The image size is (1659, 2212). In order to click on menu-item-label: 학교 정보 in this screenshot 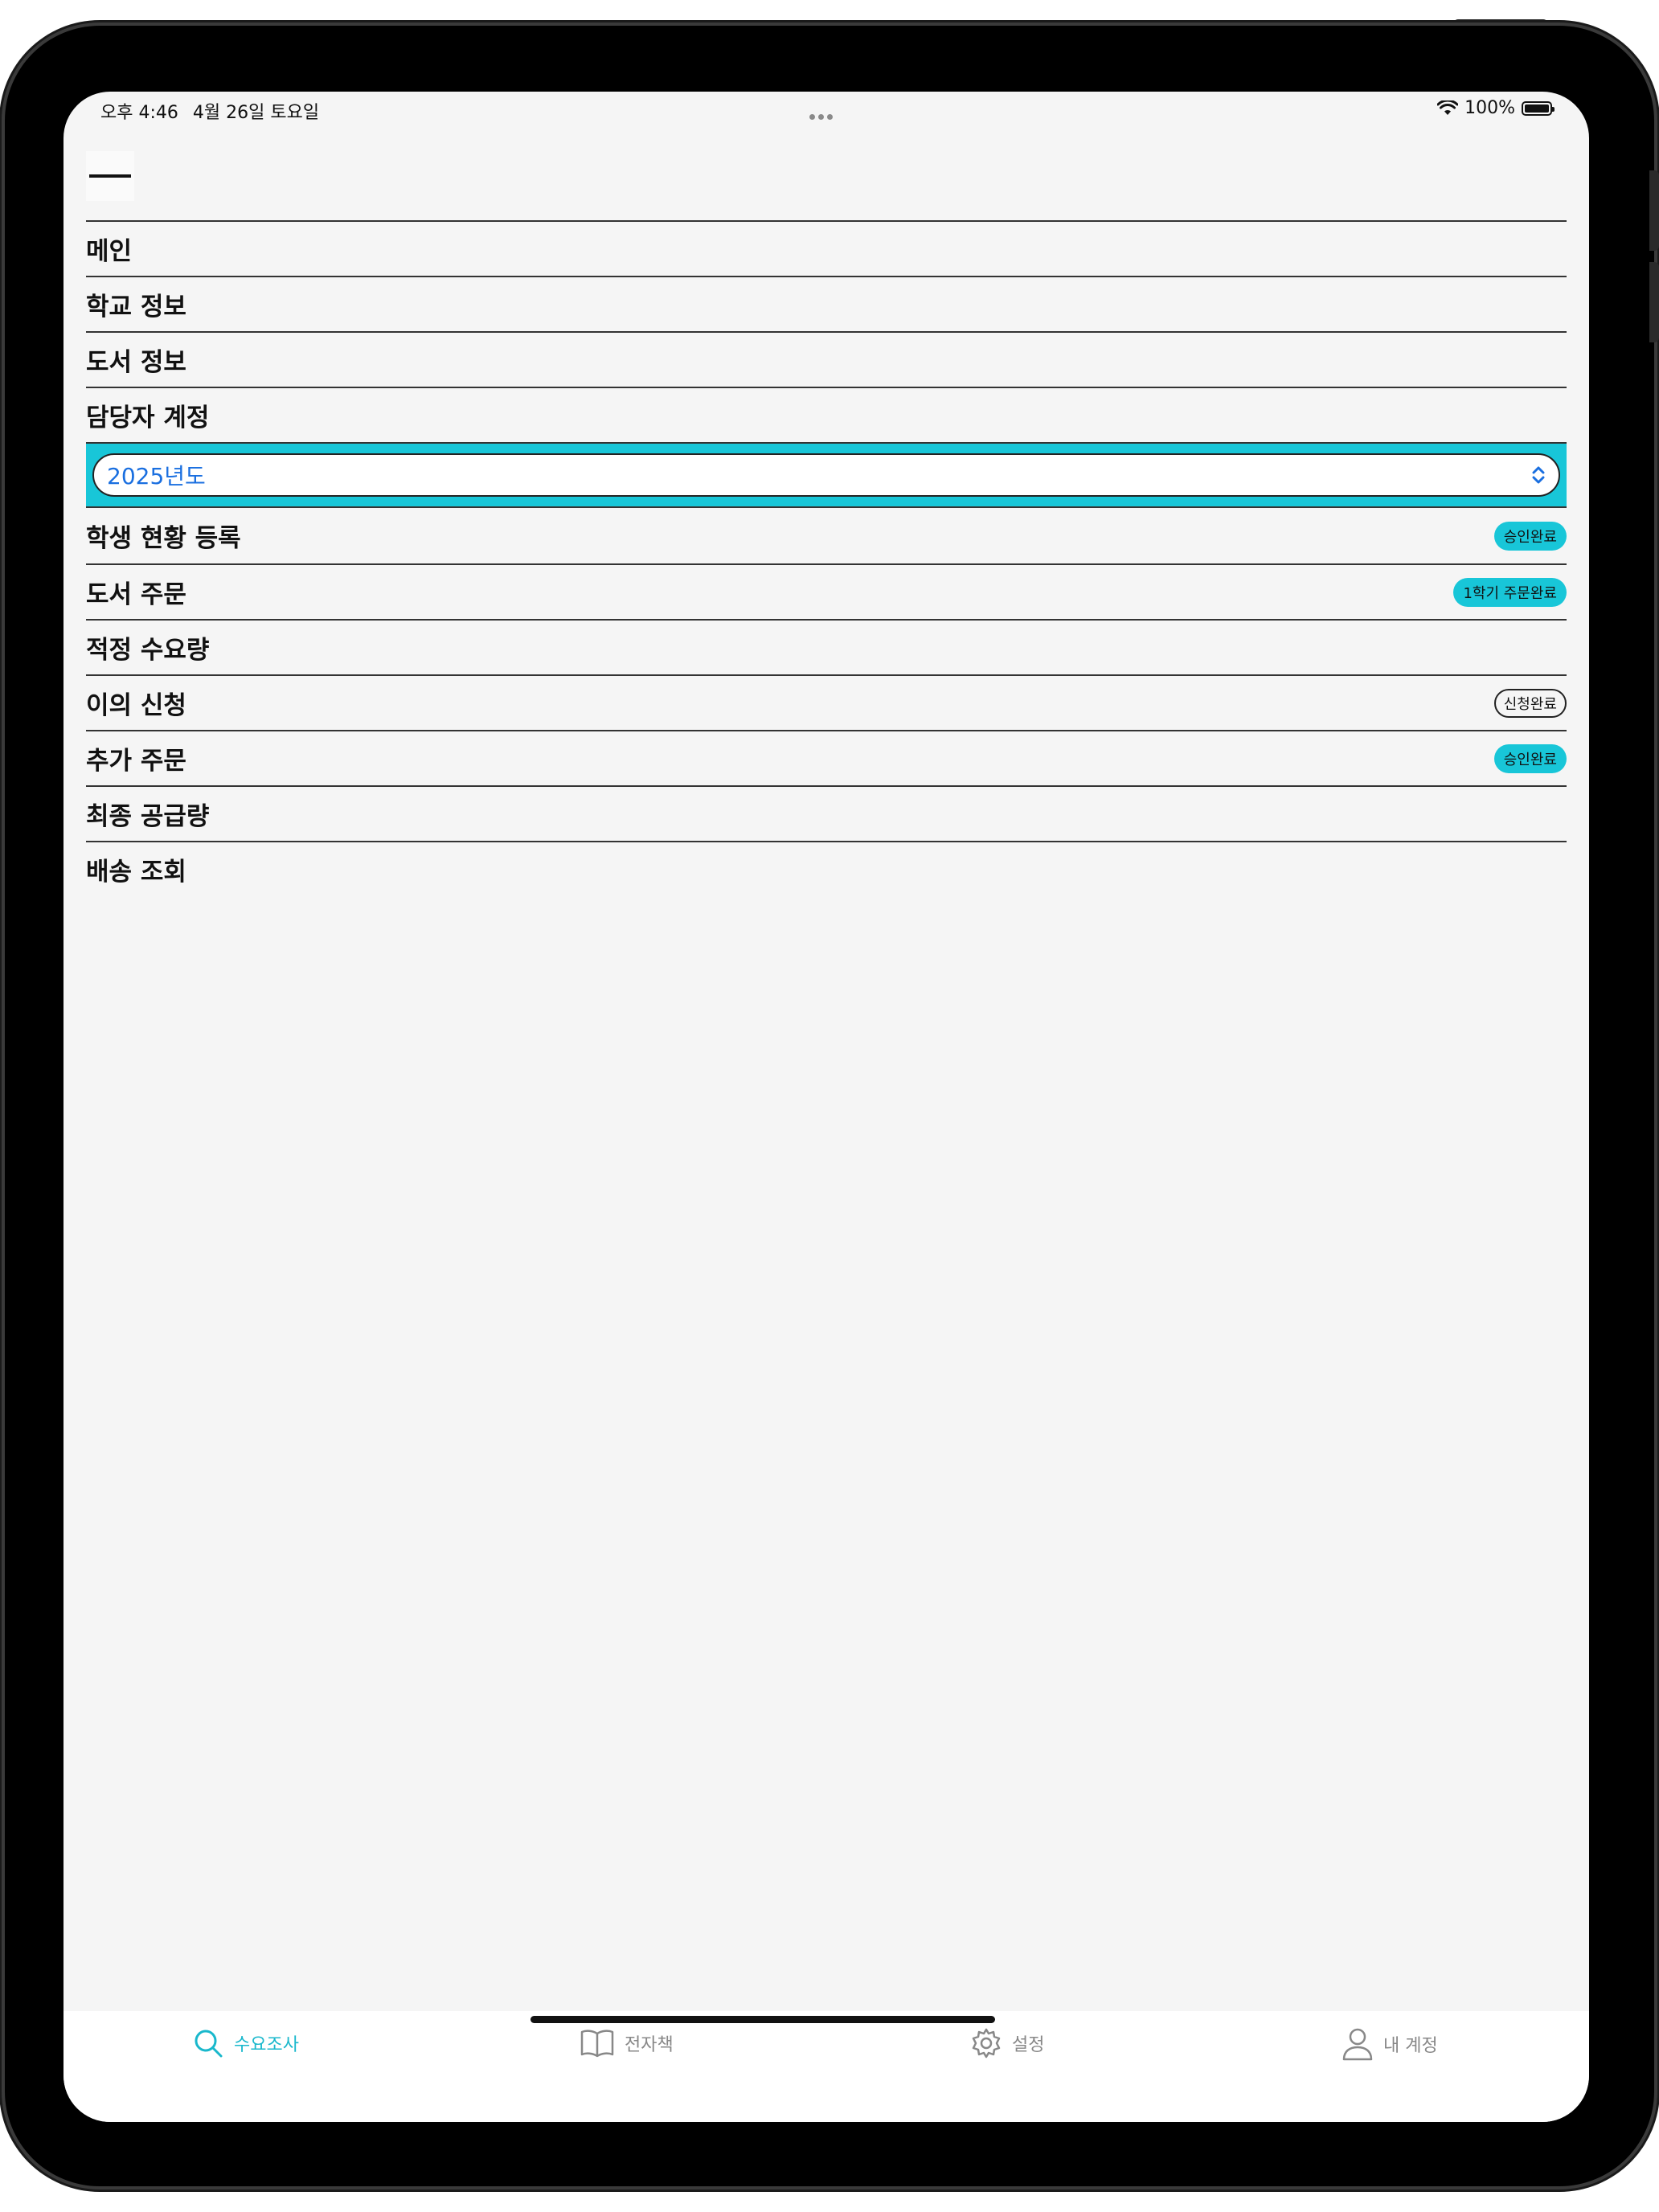, I will do `click(136, 307)`.